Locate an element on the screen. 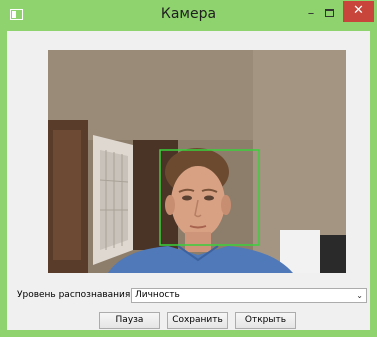 This screenshot has height=337, width=377. recognition-level-label: Уровень распознавания: is located at coordinates (75, 295).